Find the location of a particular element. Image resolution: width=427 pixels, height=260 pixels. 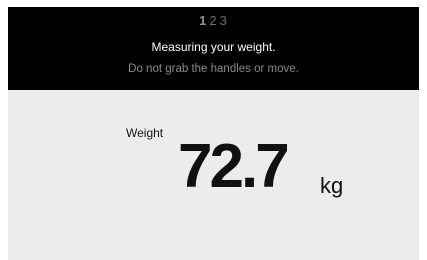

instruction-message: Do not grab the handles or move. is located at coordinates (213, 69).